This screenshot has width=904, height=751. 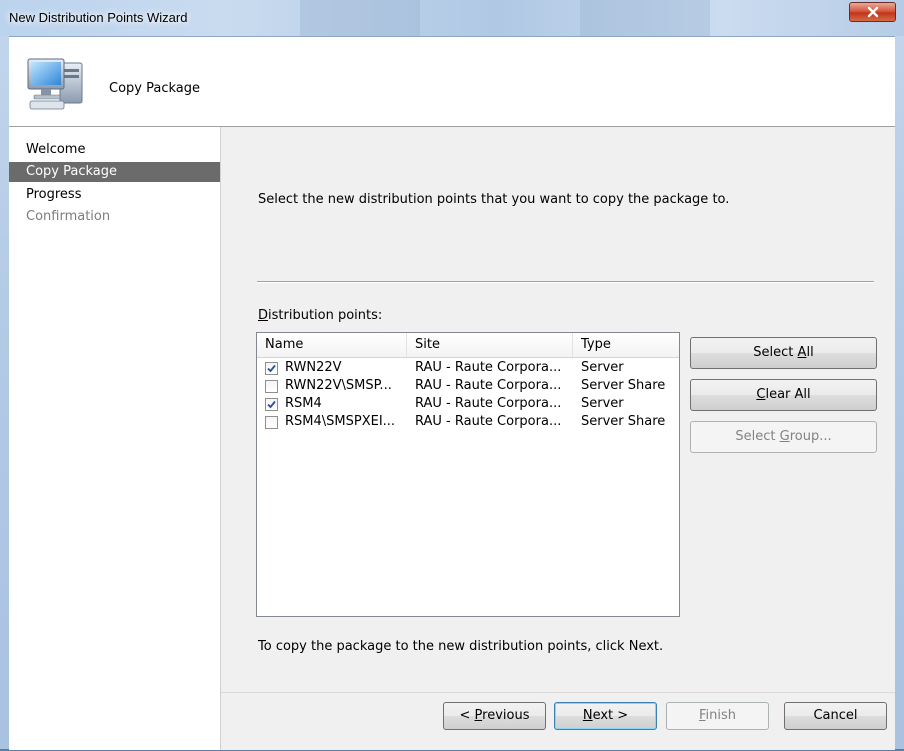 What do you see at coordinates (68, 216) in the screenshot?
I see `nav-step-confirmation: Confirmation` at bounding box center [68, 216].